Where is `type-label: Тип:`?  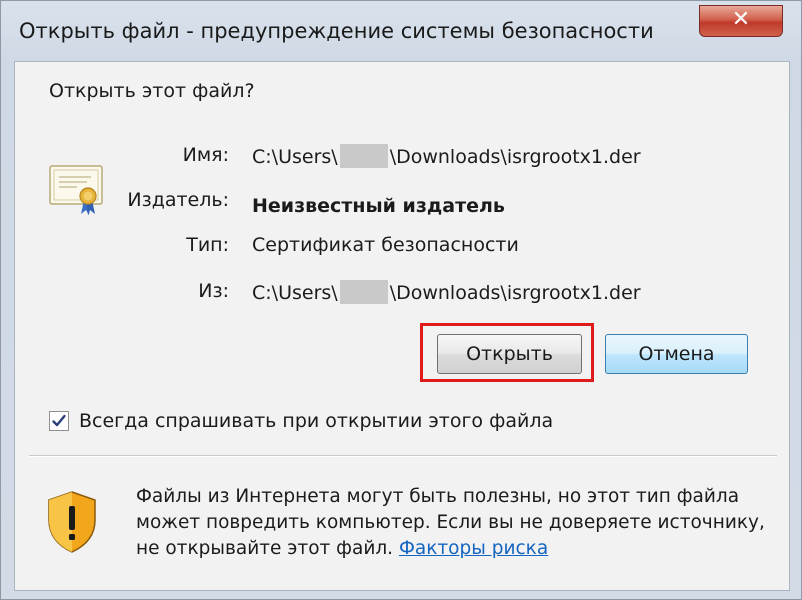 type-label: Тип: is located at coordinates (207, 245).